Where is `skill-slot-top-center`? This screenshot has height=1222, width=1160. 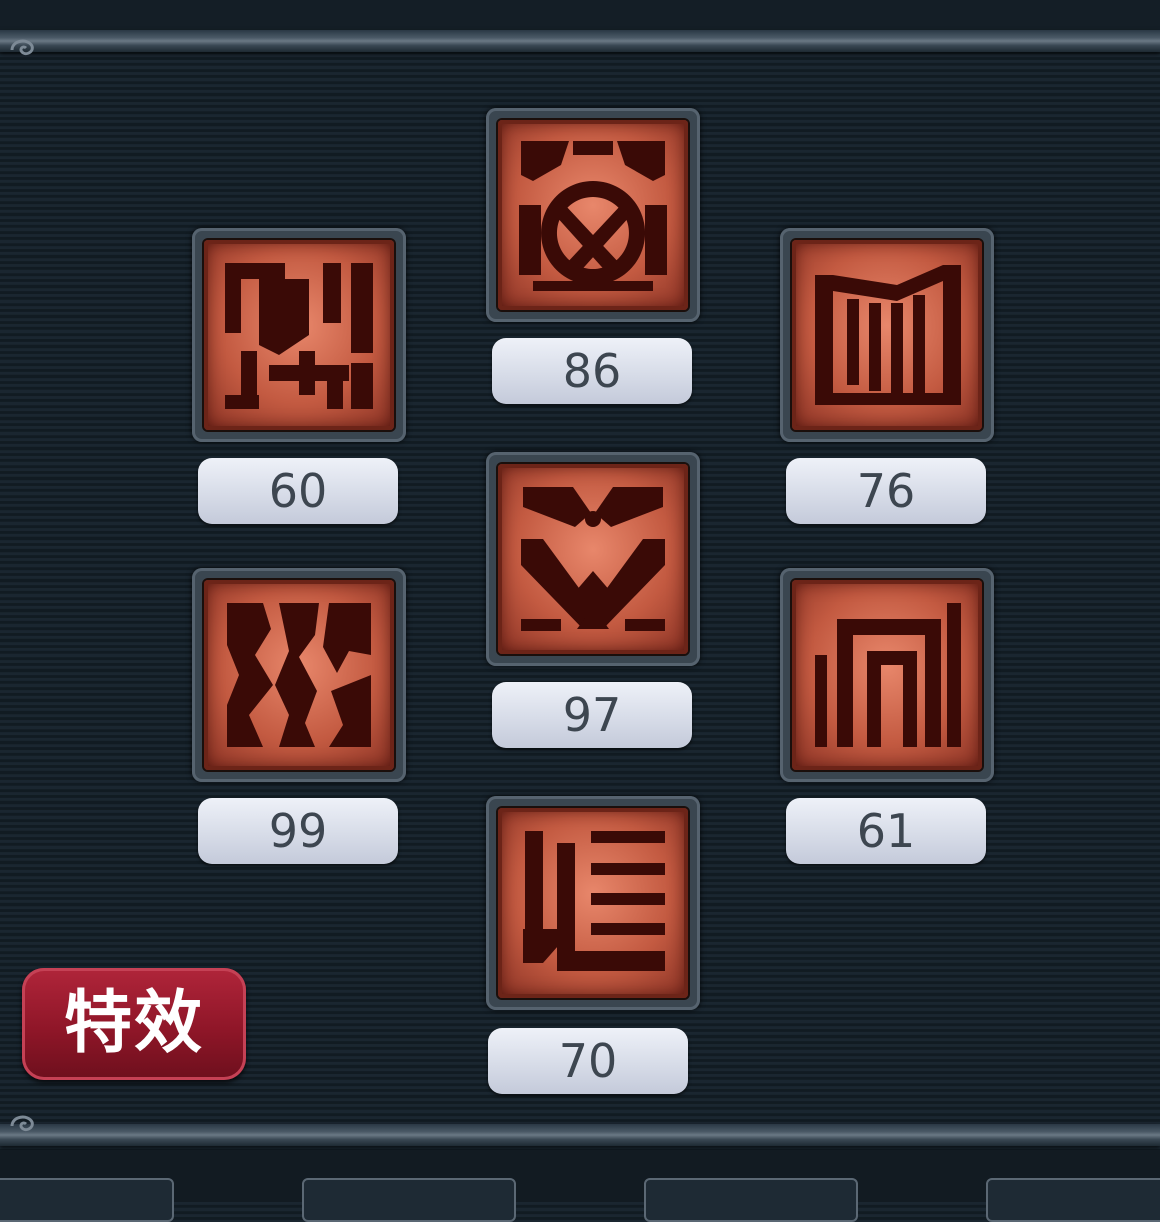 skill-slot-top-center is located at coordinates (593, 215).